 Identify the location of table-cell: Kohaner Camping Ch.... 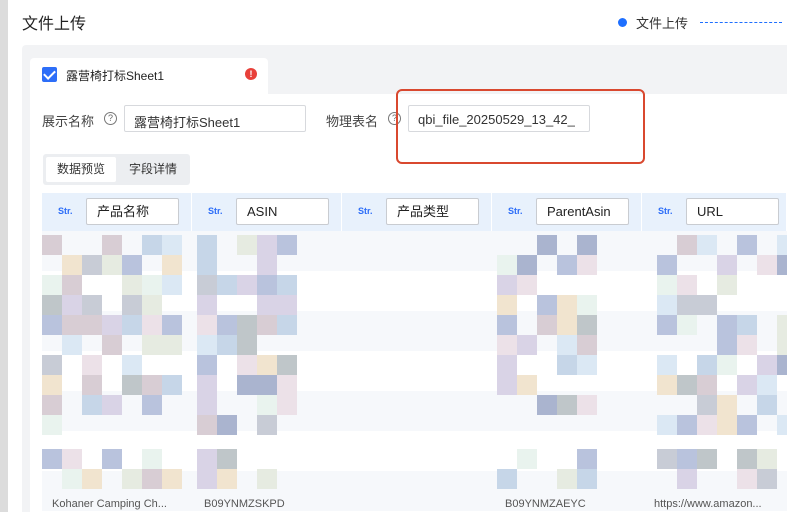
(109, 504).